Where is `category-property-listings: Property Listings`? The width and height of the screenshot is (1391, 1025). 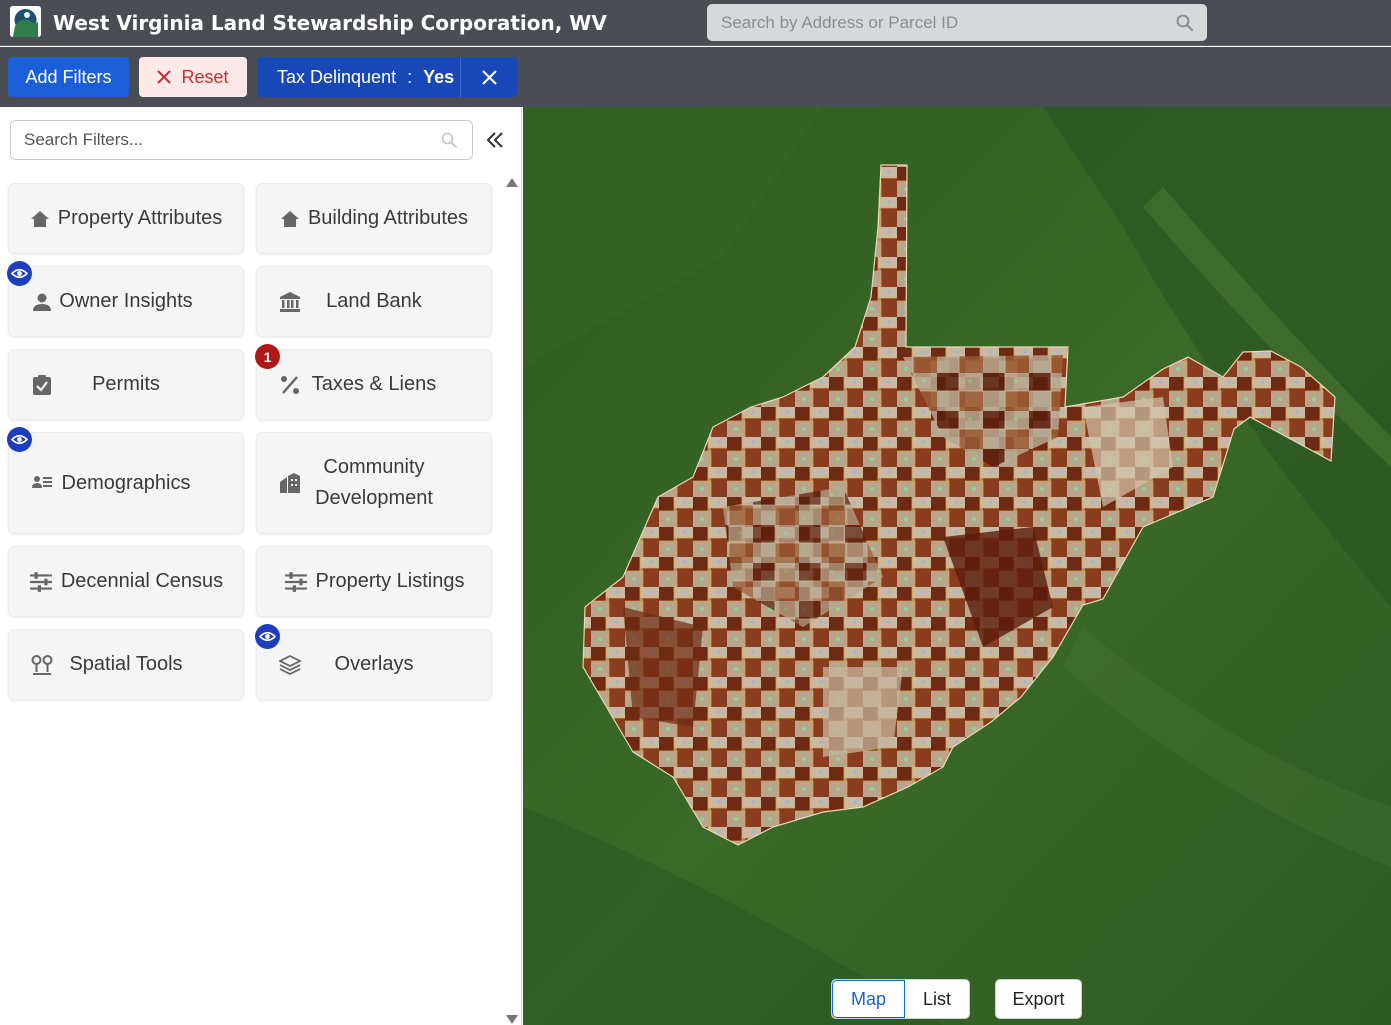
category-property-listings: Property Listings is located at coordinates (374, 581).